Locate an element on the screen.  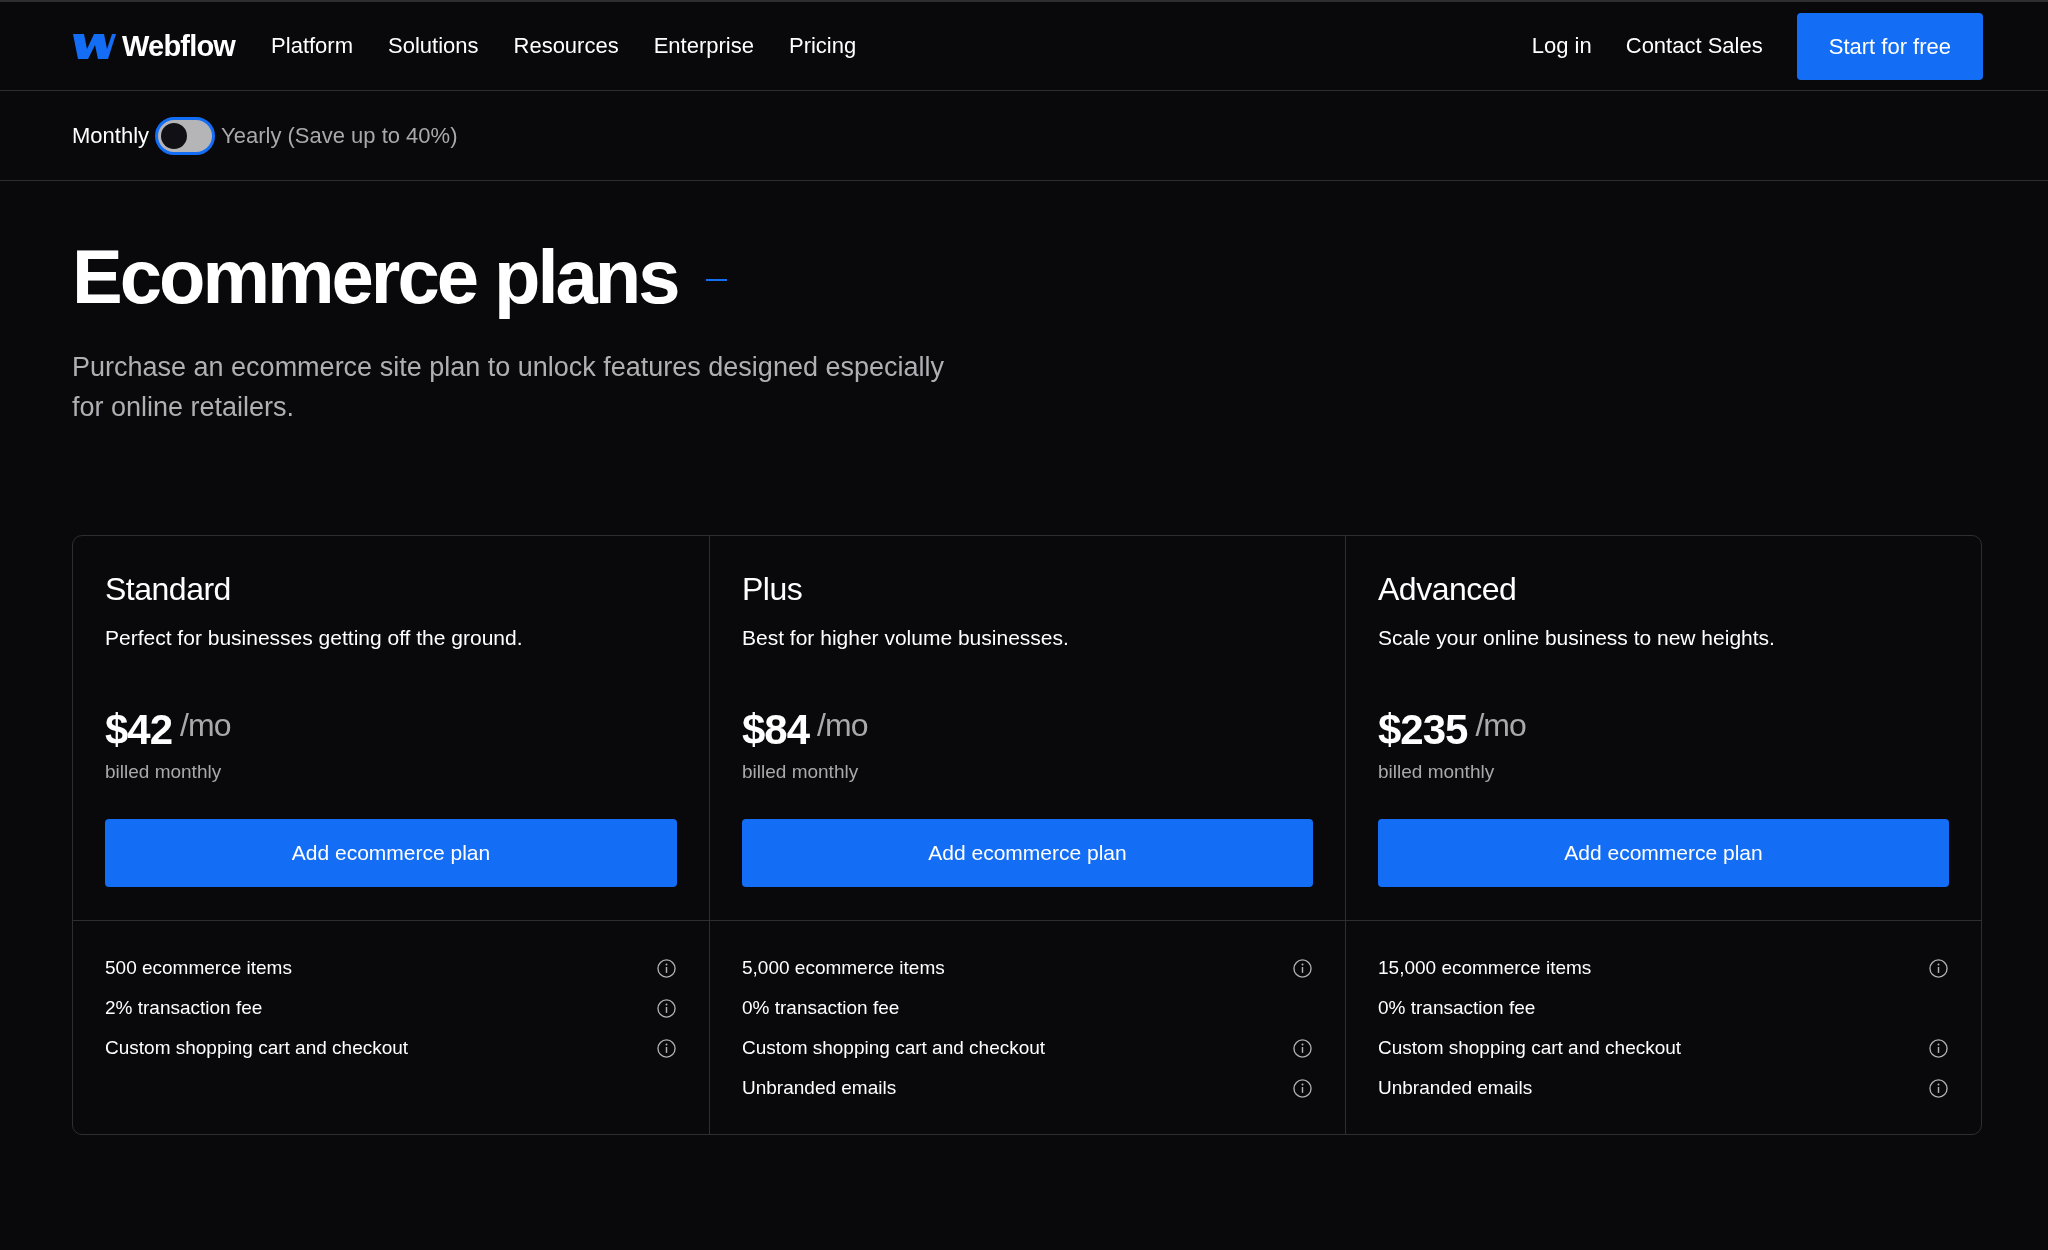
plan-description: Scale your online business to new heights. is located at coordinates (1576, 638).